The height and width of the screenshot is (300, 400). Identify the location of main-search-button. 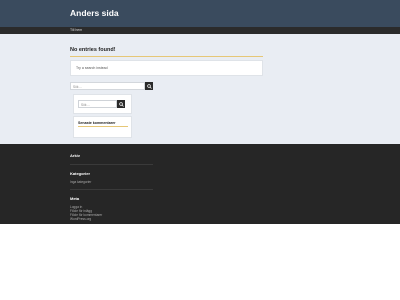
(149, 86).